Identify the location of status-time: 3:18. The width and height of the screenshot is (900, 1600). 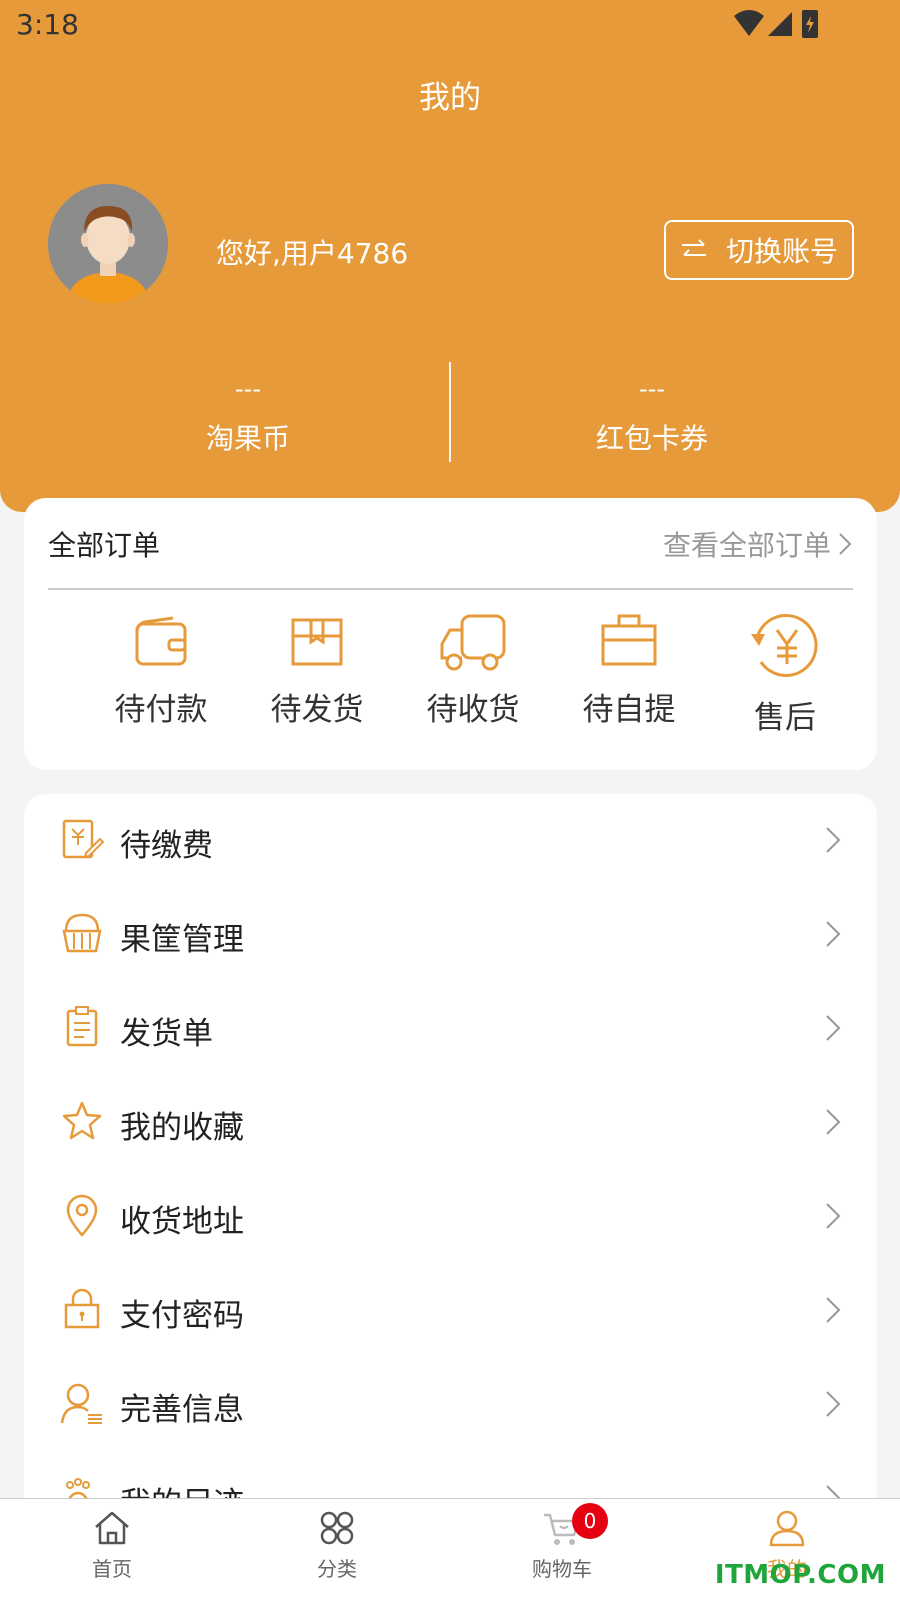
(47, 24).